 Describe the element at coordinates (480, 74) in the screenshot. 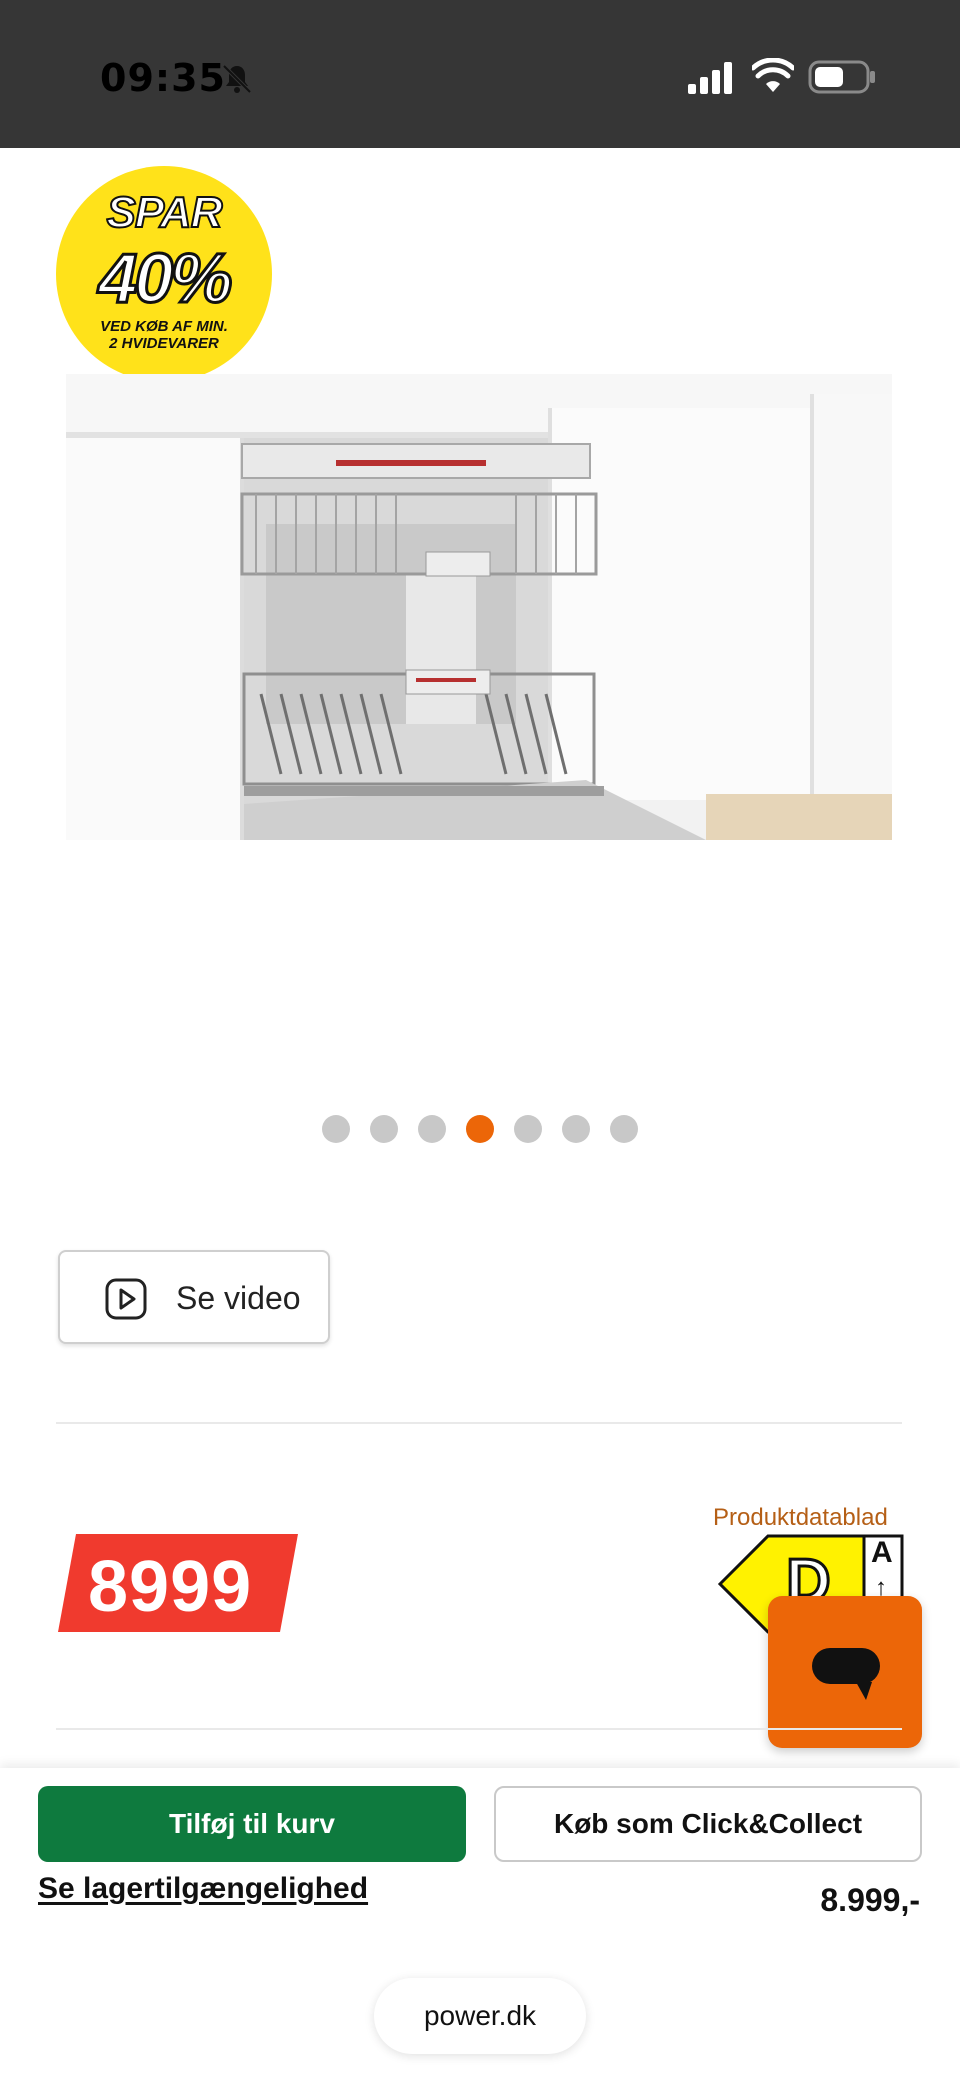

I see `status-bar: 09:35` at that location.